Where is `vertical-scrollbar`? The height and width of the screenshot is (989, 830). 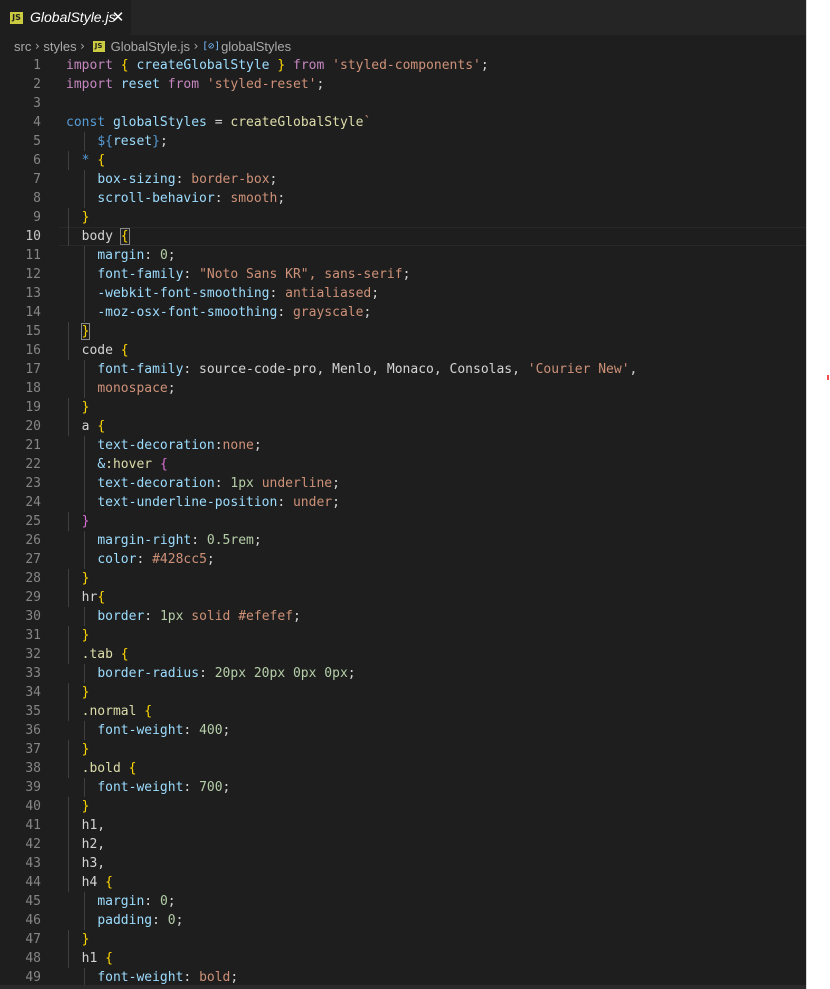 vertical-scrollbar is located at coordinates (806, 494).